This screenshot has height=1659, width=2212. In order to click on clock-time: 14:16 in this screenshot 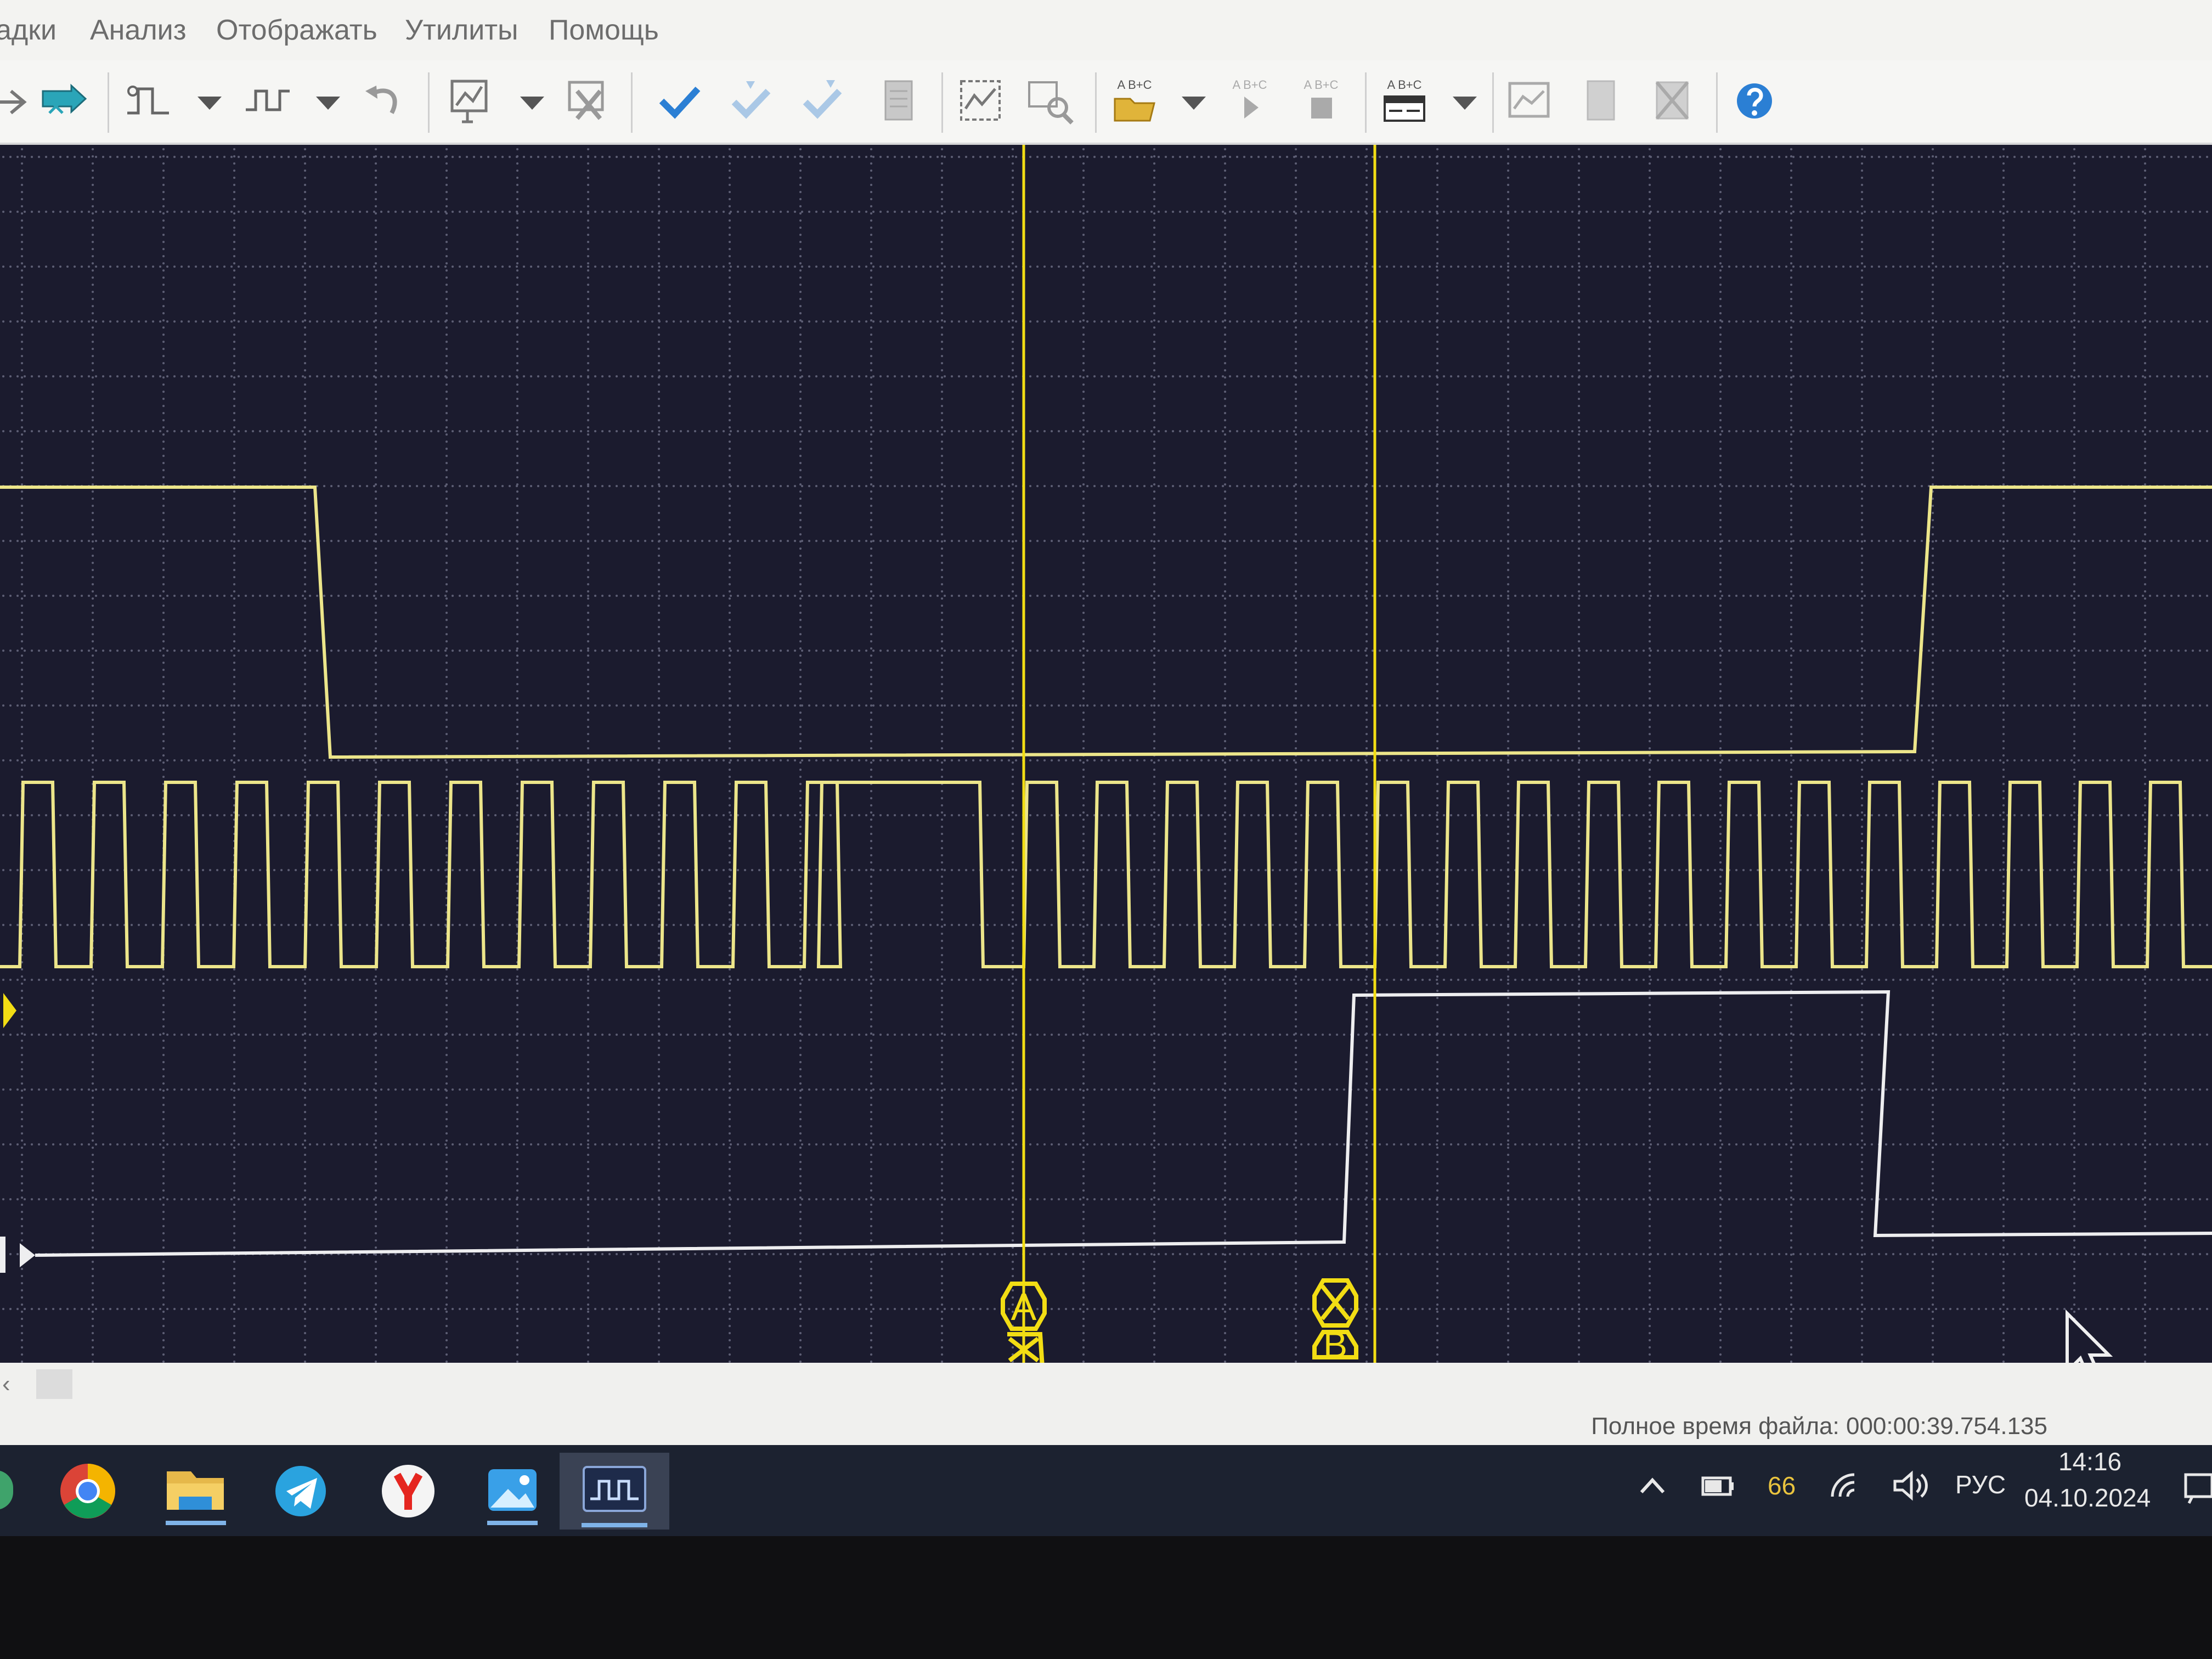, I will do `click(2090, 1462)`.